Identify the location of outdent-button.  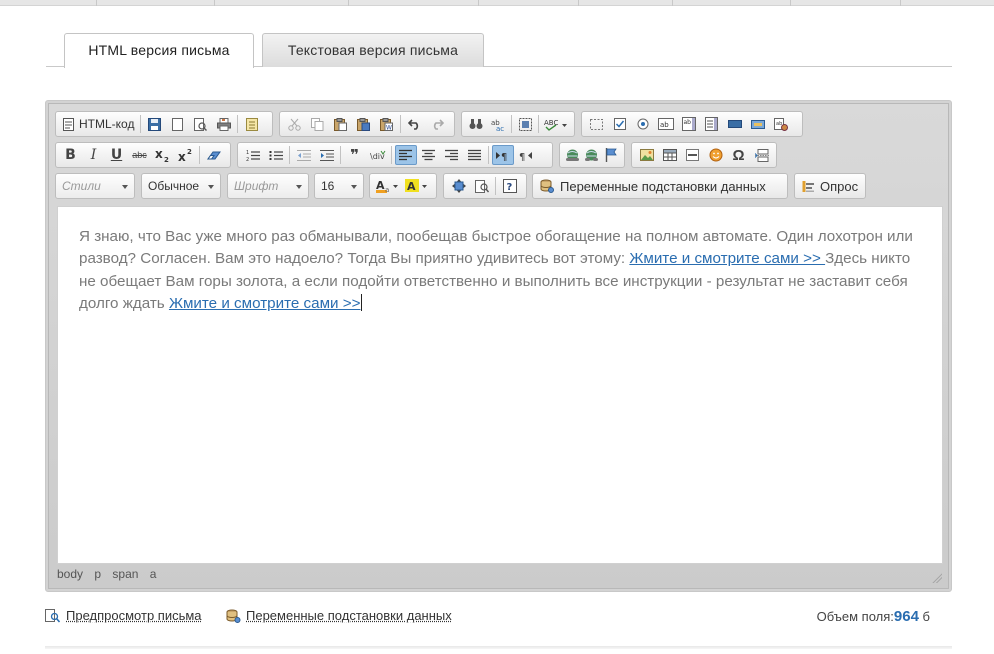
(304, 155).